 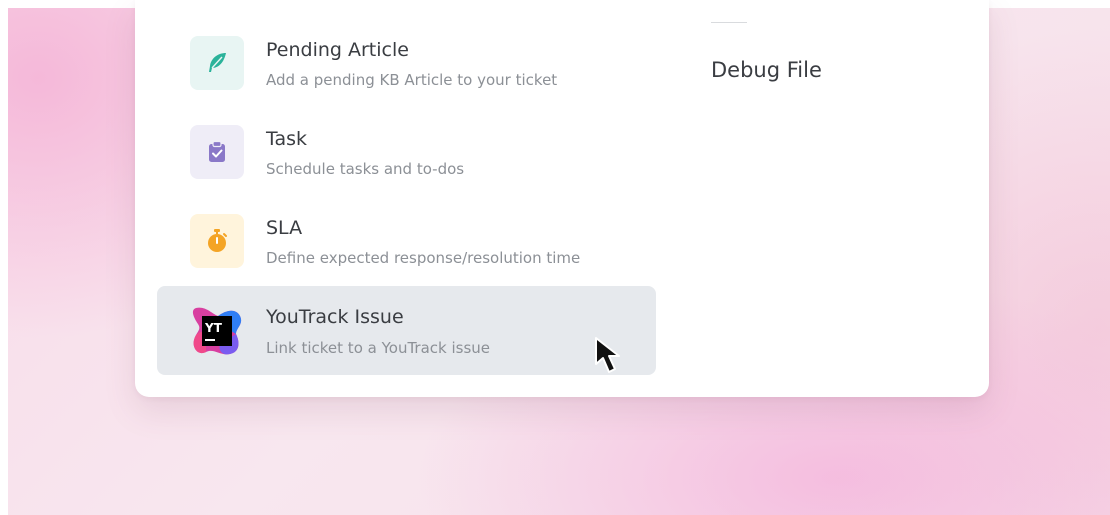 I want to click on menu-item-task: Task Schedule tasks and to-dos, so click(x=406, y=136).